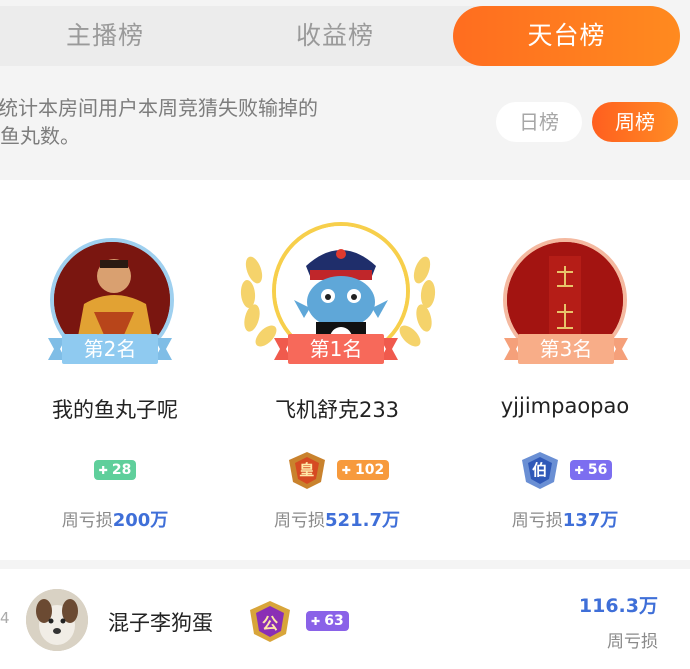 Image resolution: width=690 pixels, height=669 pixels. Describe the element at coordinates (539, 122) in the screenshot. I see `daily-range-button: 日榜` at that location.